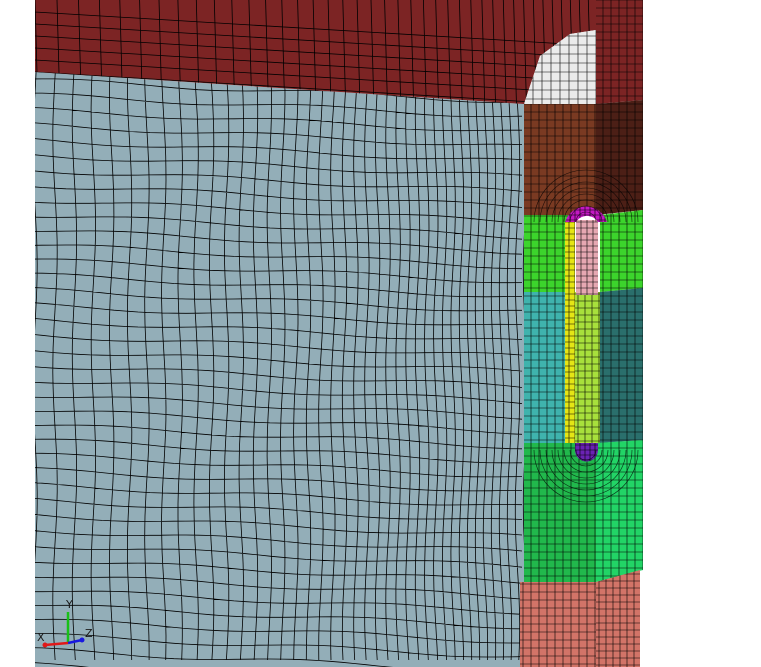  Describe the element at coordinates (41, 637) in the screenshot. I see `axis-x-label: X` at that location.